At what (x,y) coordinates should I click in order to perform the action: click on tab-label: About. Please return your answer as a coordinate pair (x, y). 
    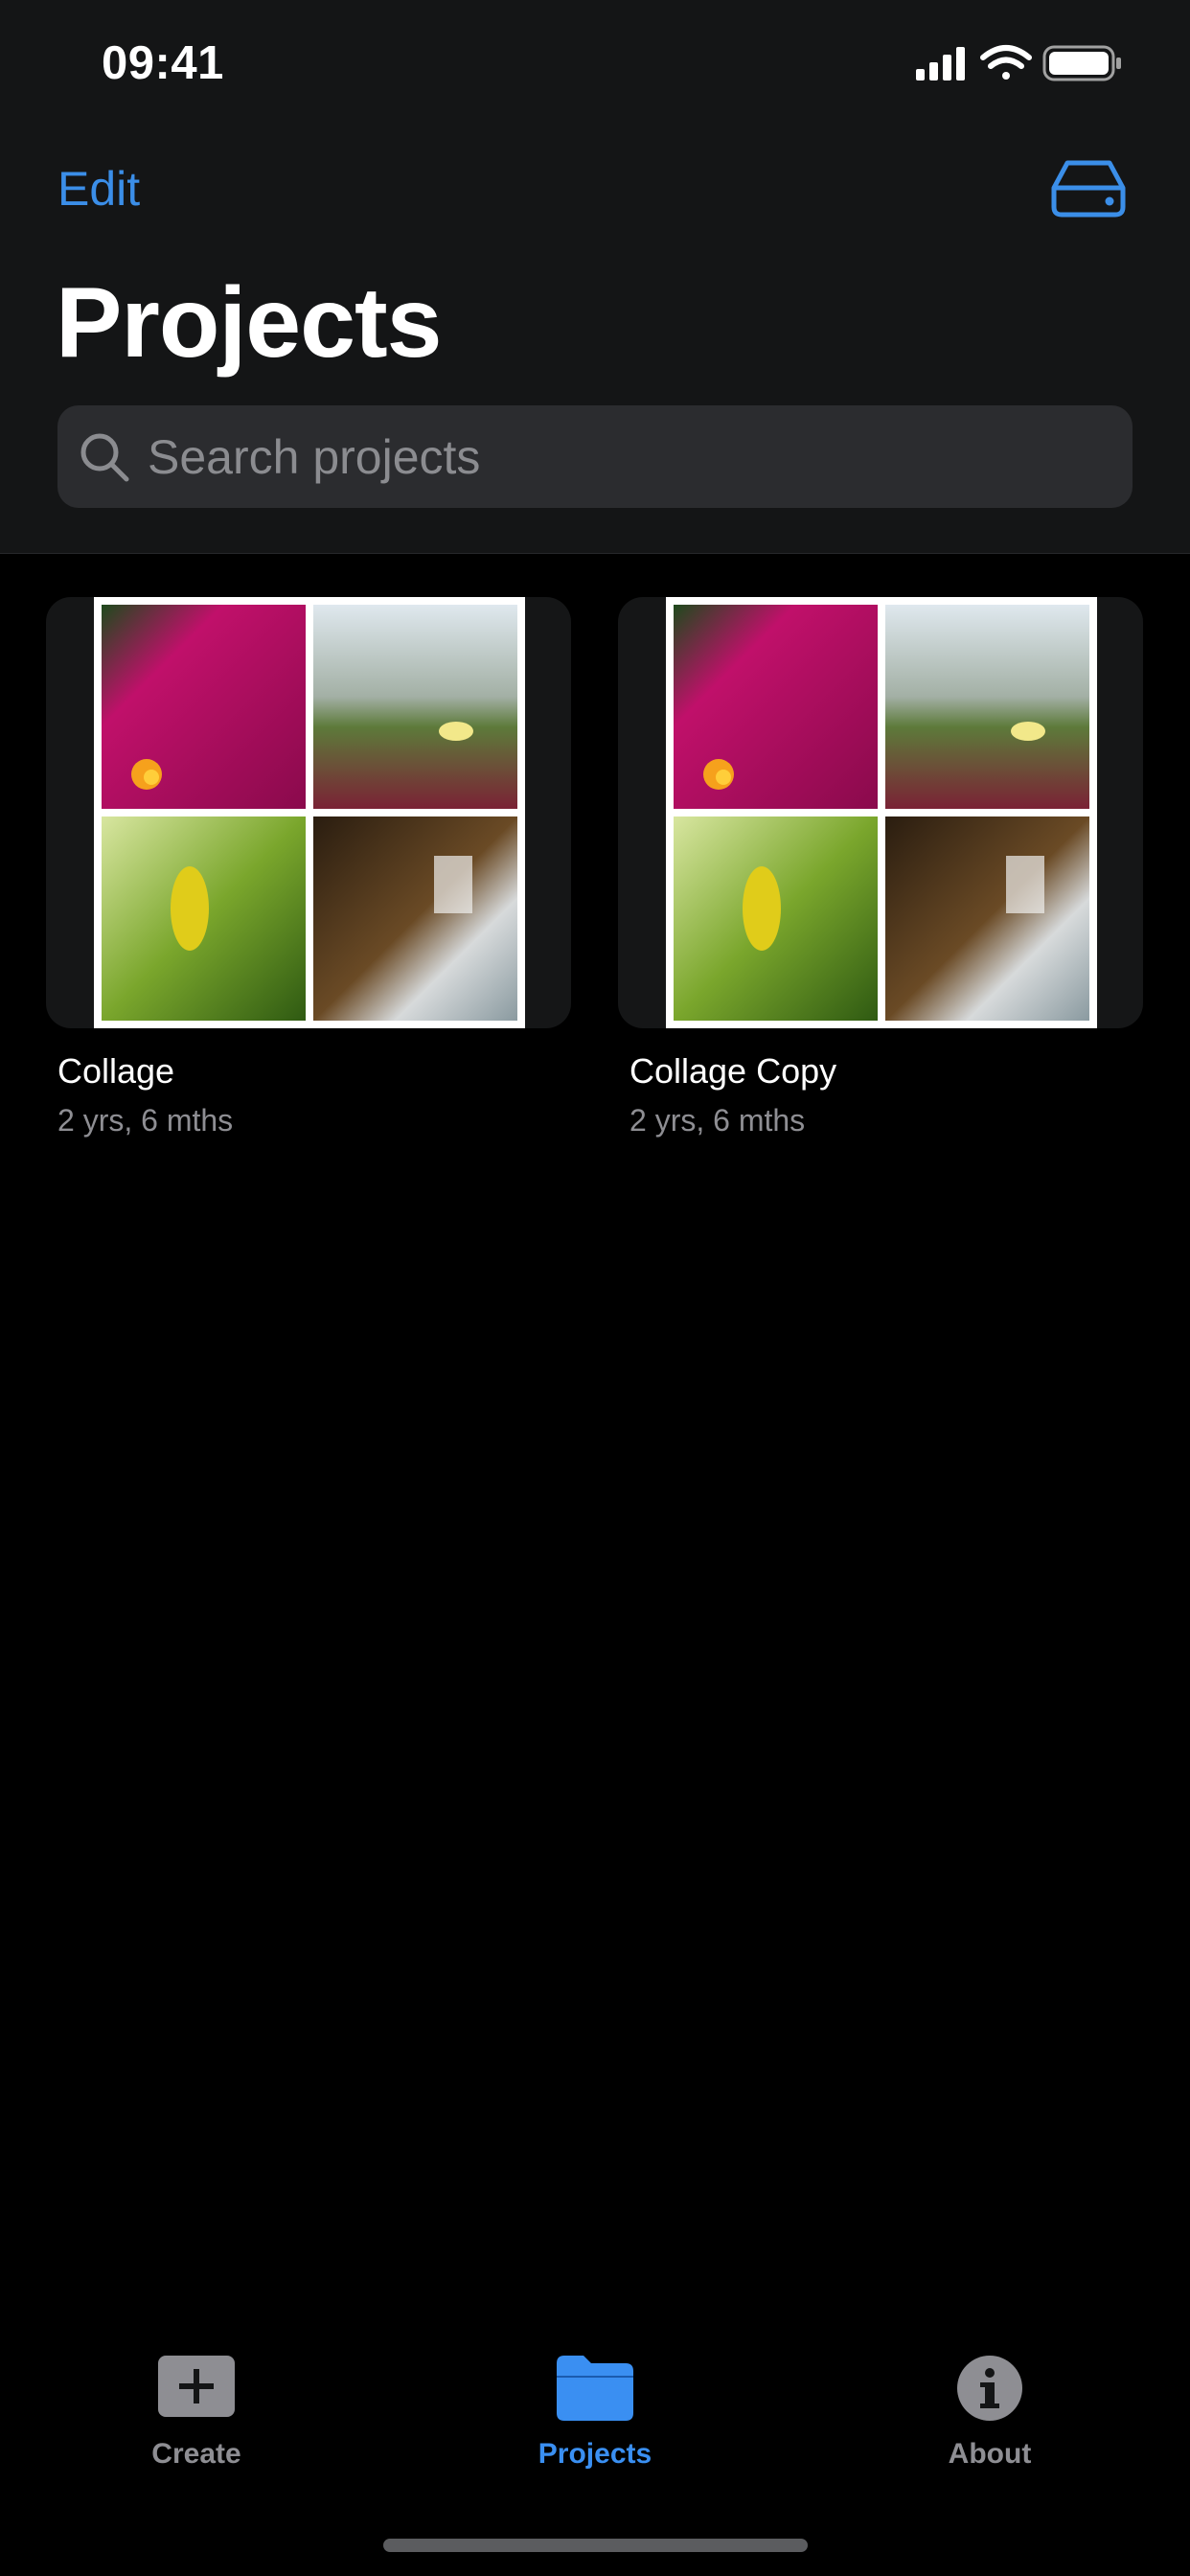
    Looking at the image, I should click on (990, 2454).